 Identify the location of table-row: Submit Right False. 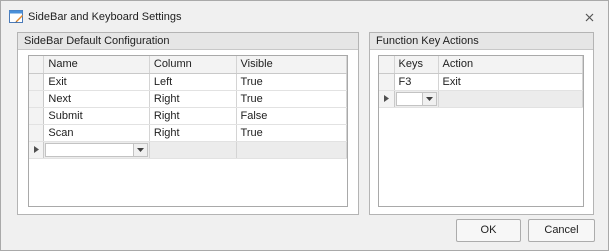
(188, 116).